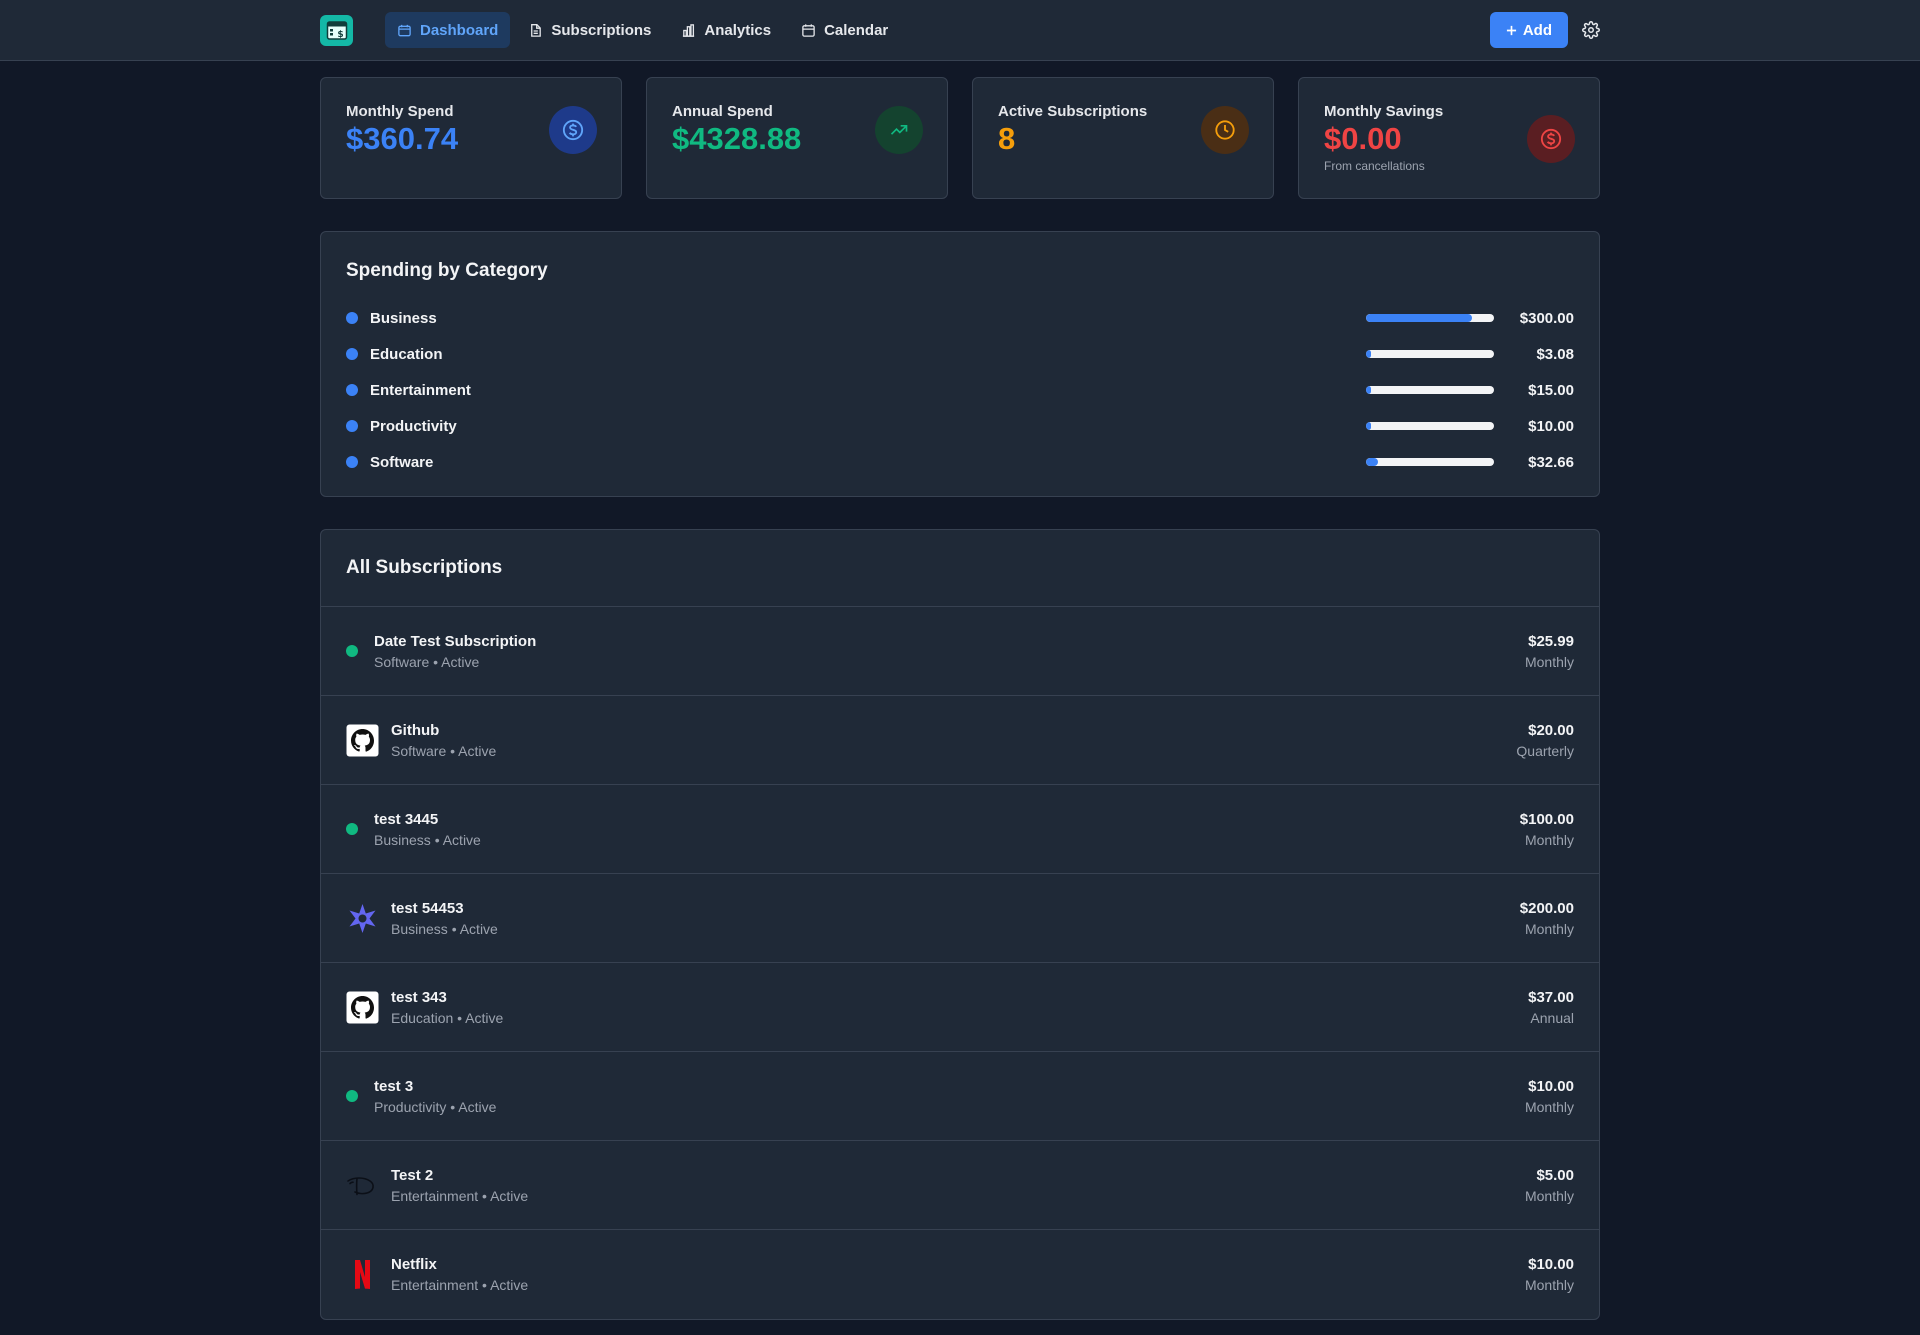 The image size is (1920, 1335). I want to click on subscription-frequency: Annual, so click(1552, 1017).